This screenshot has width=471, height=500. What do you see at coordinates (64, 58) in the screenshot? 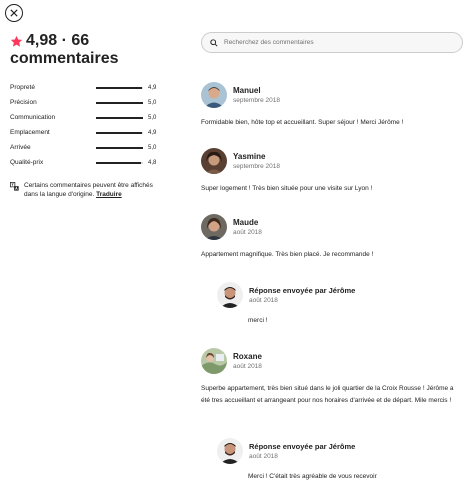
I see `reviews-count-label: commentaires` at bounding box center [64, 58].